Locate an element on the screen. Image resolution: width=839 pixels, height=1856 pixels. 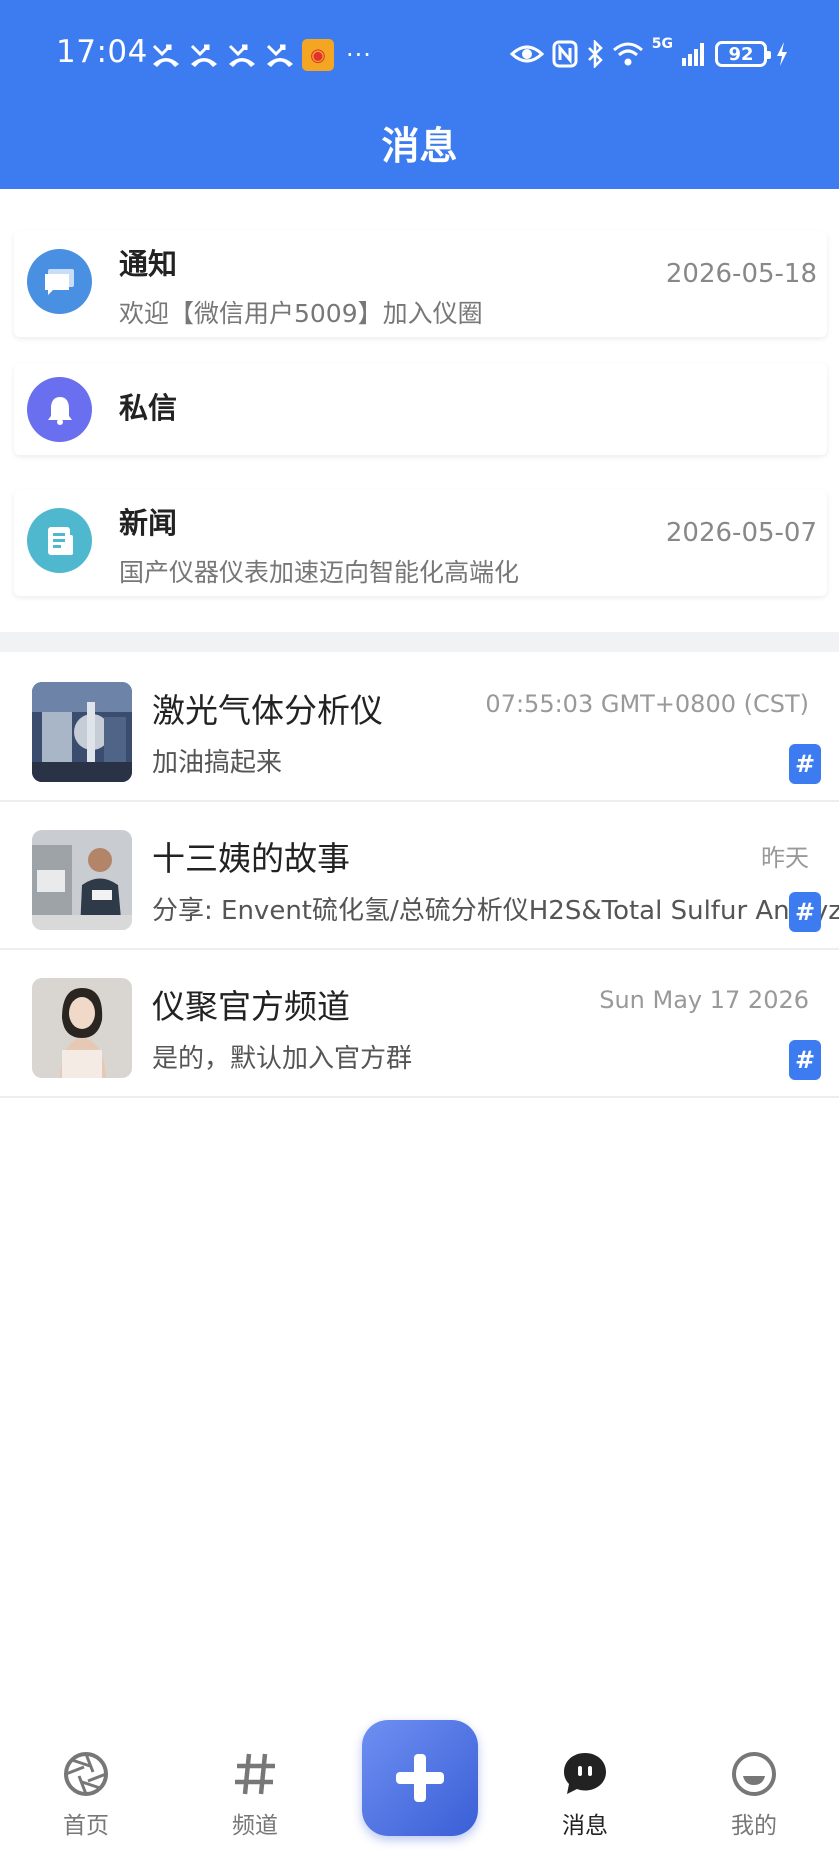
network-type-label: 5G is located at coordinates (662, 44).